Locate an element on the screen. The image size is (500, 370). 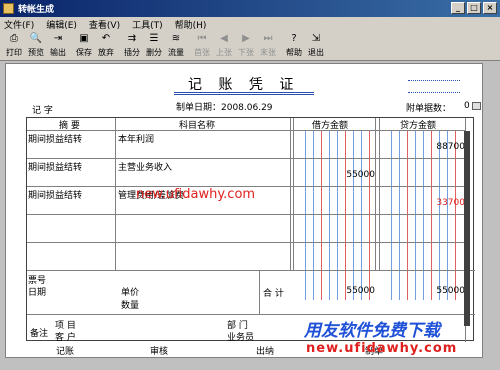
watermark-url: new.ufidawhy.com is located at coordinates (196, 194).